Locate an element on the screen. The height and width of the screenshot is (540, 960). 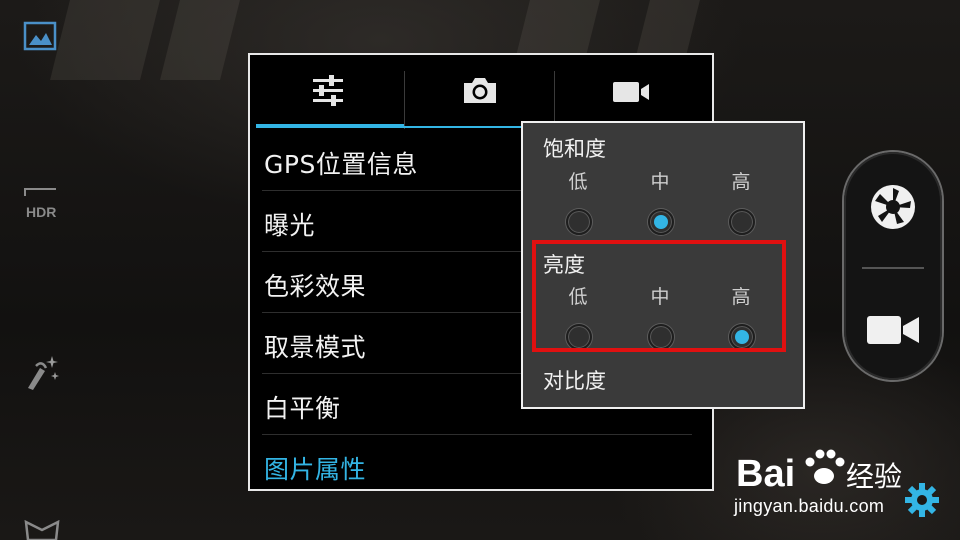
magic-wand-icon is located at coordinates (42, 372).